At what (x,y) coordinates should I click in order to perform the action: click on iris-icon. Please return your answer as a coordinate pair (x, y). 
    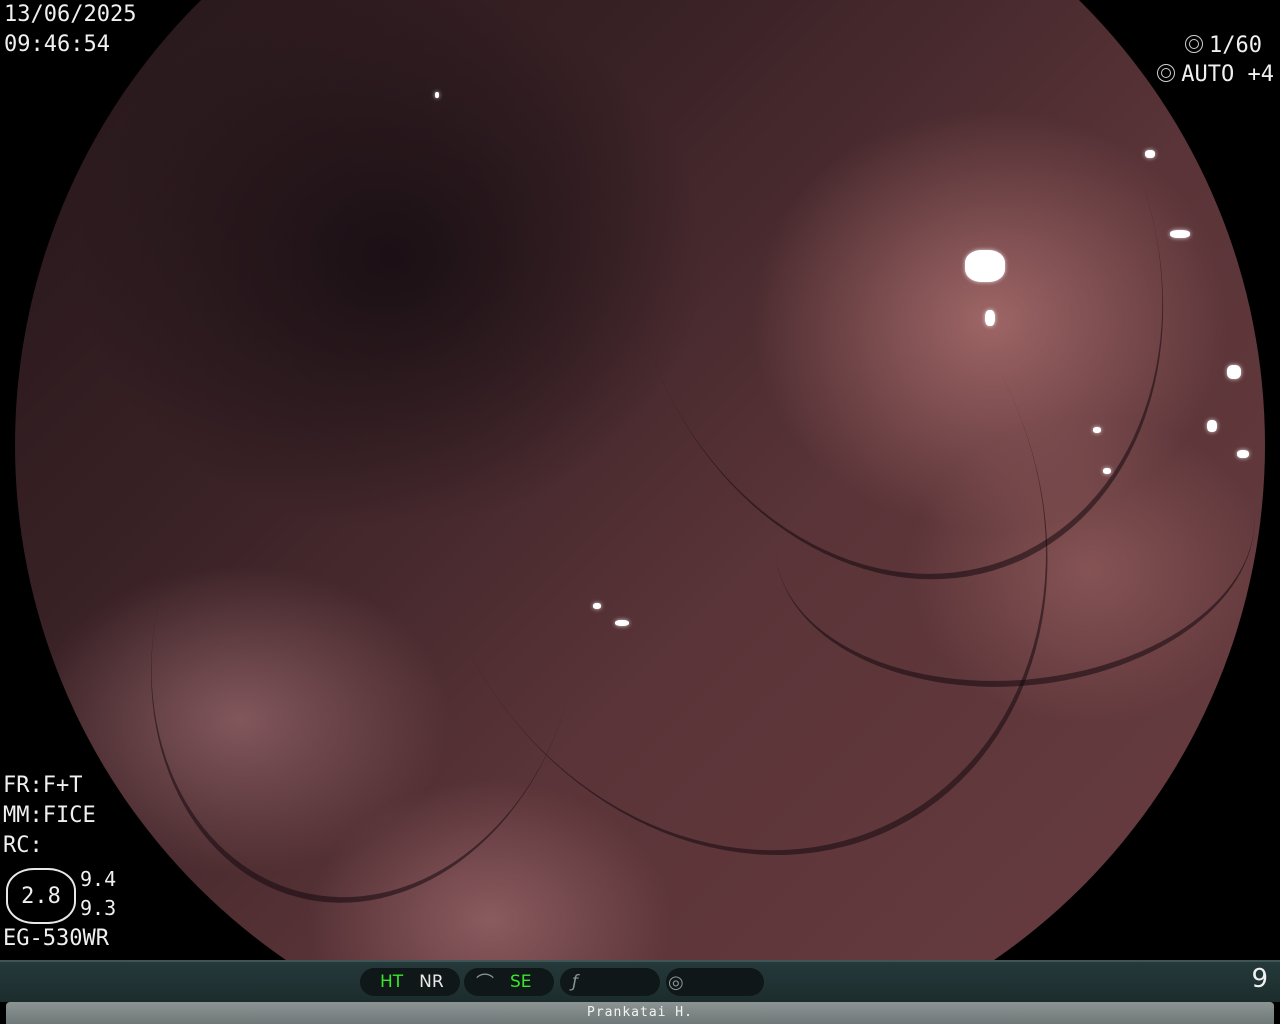
    Looking at the image, I should click on (1166, 73).